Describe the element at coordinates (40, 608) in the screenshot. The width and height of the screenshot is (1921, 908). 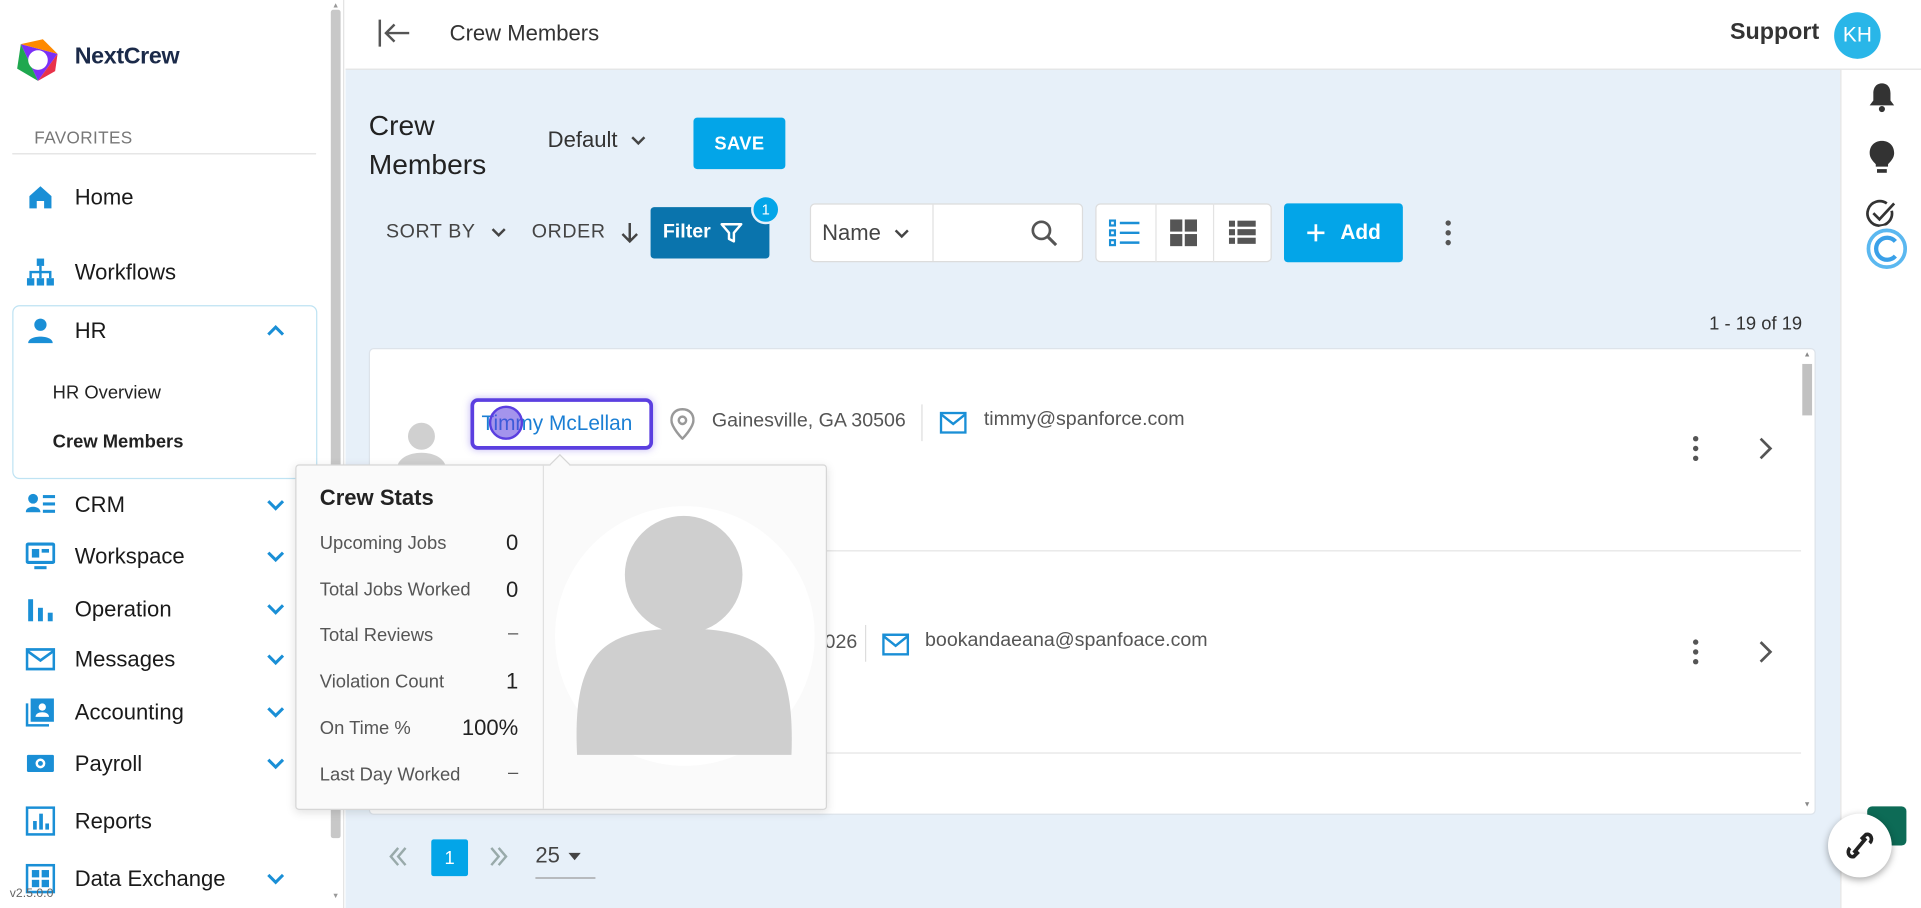
I see `bar-chart-icon` at that location.